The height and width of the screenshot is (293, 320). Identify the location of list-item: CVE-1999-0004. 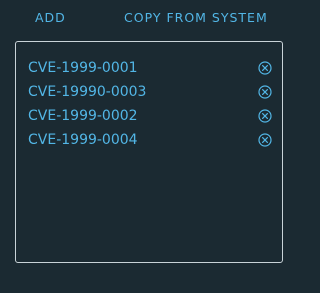
(149, 140).